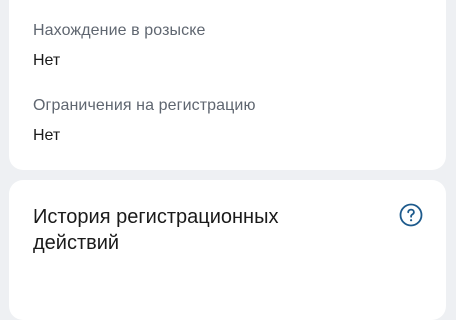 This screenshot has height=320, width=456. I want to click on restrictions-value: Нет, so click(47, 135).